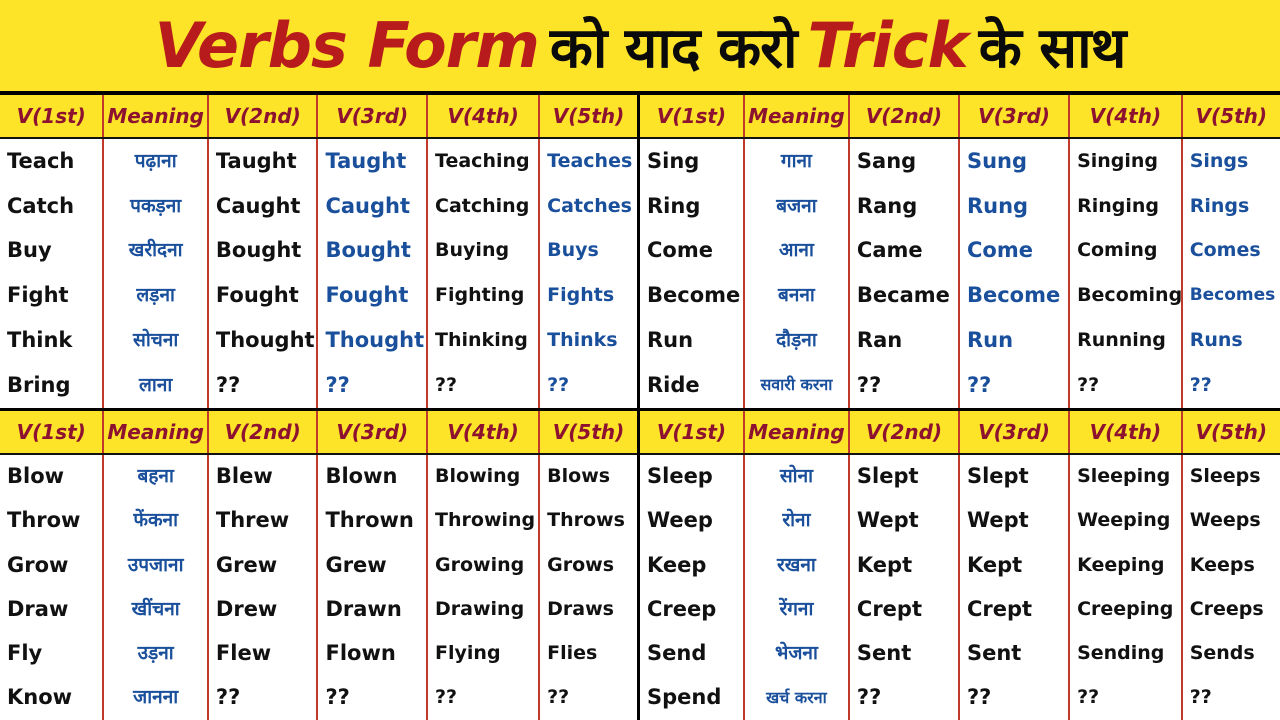 This screenshot has height=720, width=1280. I want to click on cell: Fight, so click(38, 295).